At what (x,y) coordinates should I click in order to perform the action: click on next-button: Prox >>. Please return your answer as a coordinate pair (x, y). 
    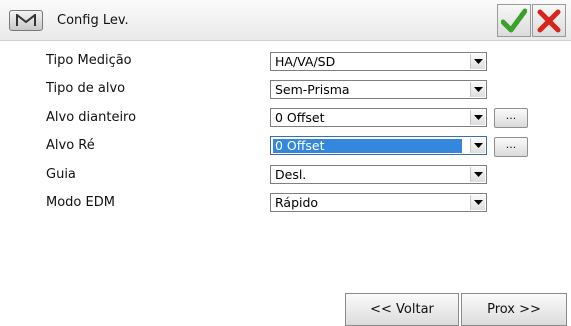
    Looking at the image, I should click on (514, 309).